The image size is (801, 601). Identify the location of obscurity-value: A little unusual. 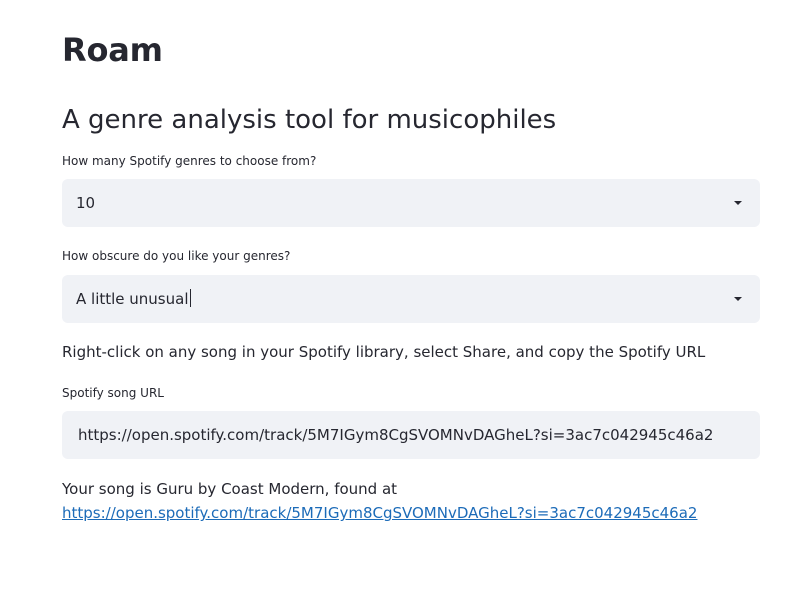
(133, 299).